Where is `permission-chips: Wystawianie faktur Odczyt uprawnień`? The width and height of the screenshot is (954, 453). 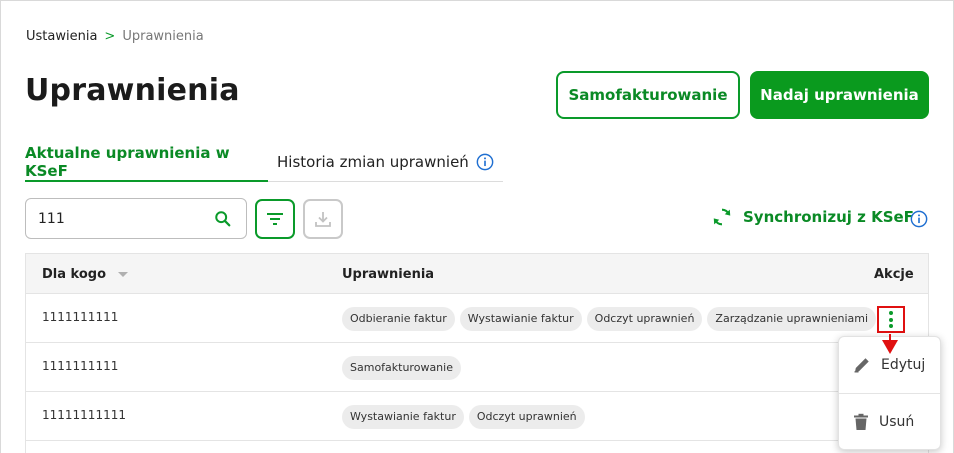 permission-chips: Wystawianie faktur Odczyt uprawnień is located at coordinates (463, 417).